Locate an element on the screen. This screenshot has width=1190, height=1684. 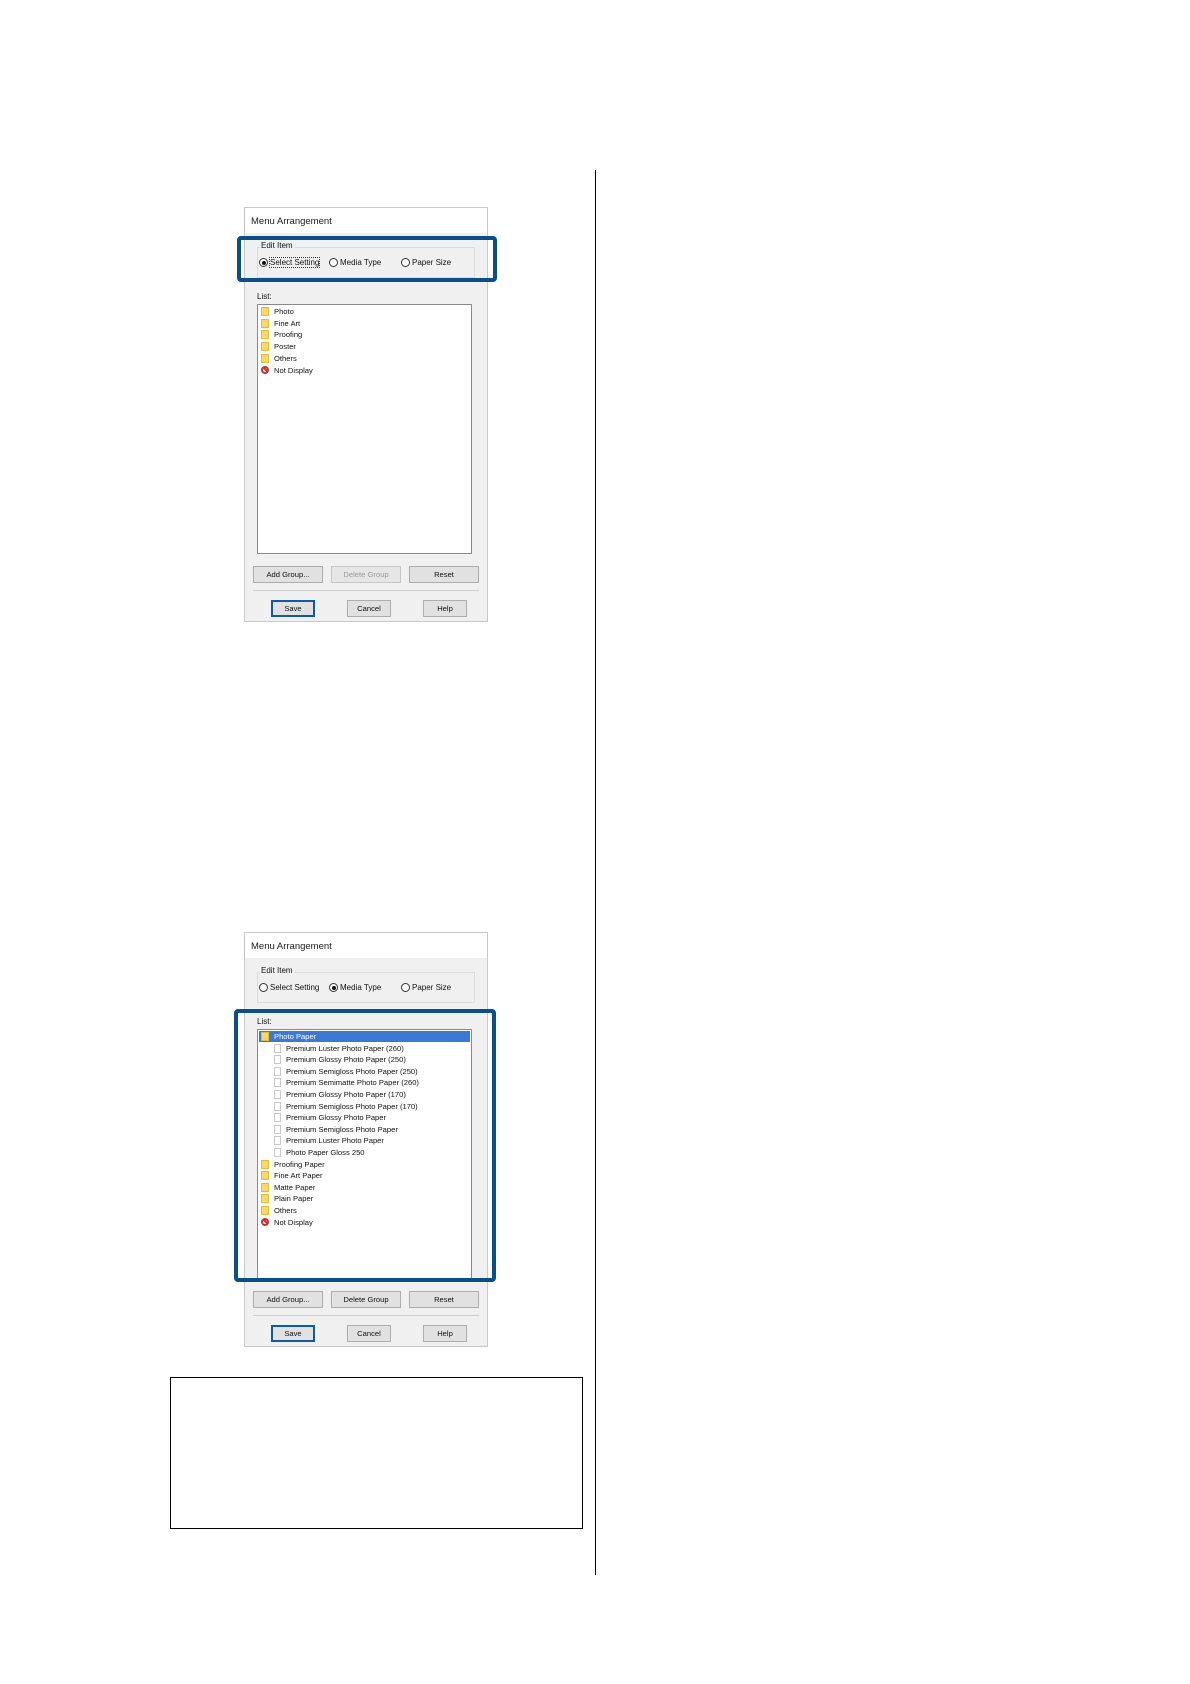
highlight-edit-item is located at coordinates (367, 259).